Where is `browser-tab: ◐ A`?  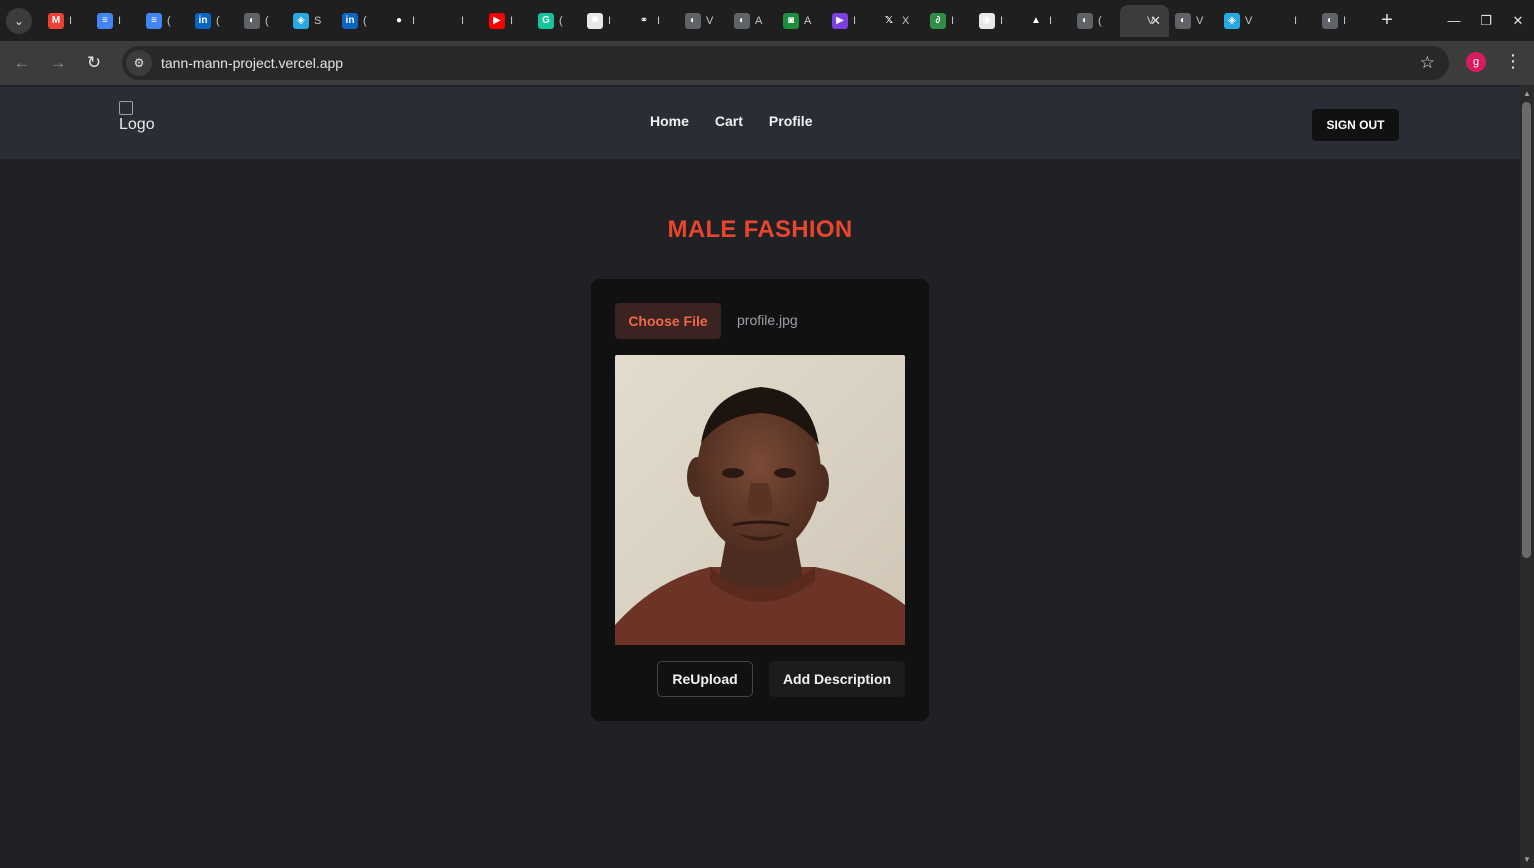 browser-tab: ◐ A is located at coordinates (752, 21).